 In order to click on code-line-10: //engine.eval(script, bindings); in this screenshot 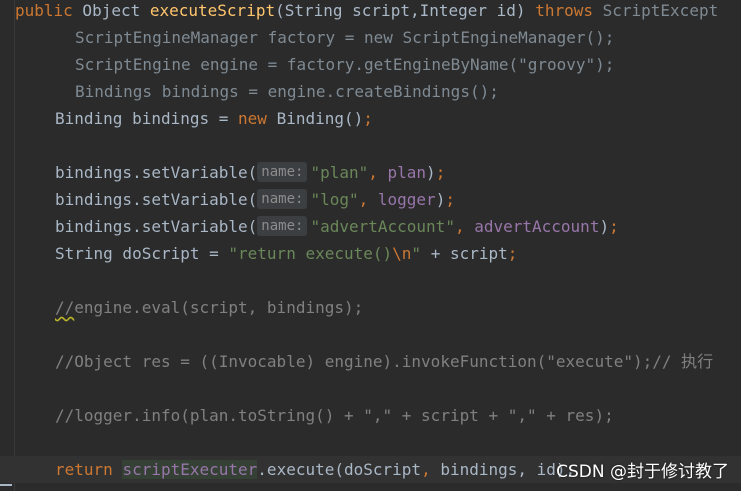, I will do `click(370, 307)`.